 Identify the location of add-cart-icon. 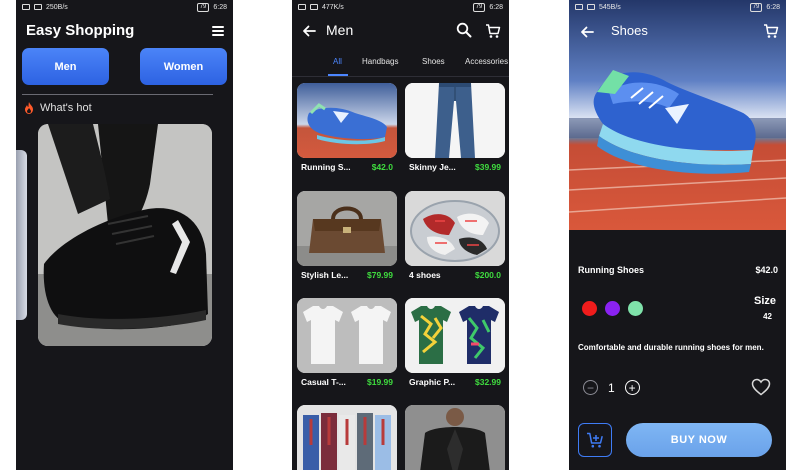
(595, 440).